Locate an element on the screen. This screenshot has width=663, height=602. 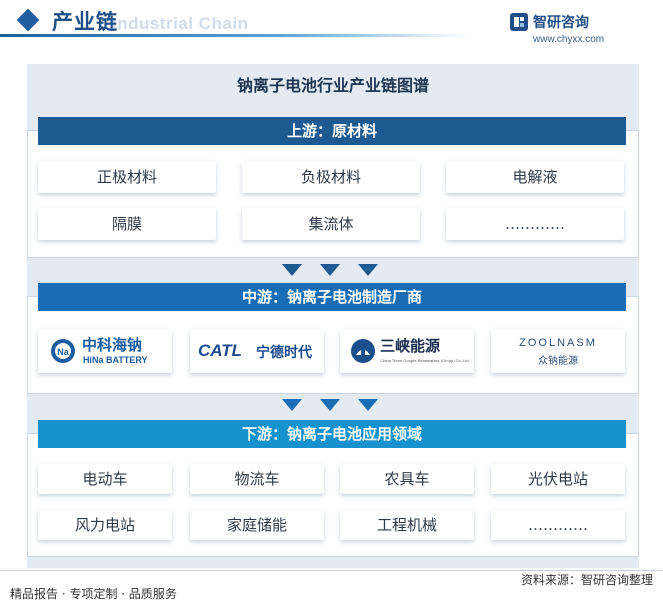
logo-url: www.chyxx.com is located at coordinates (569, 39).